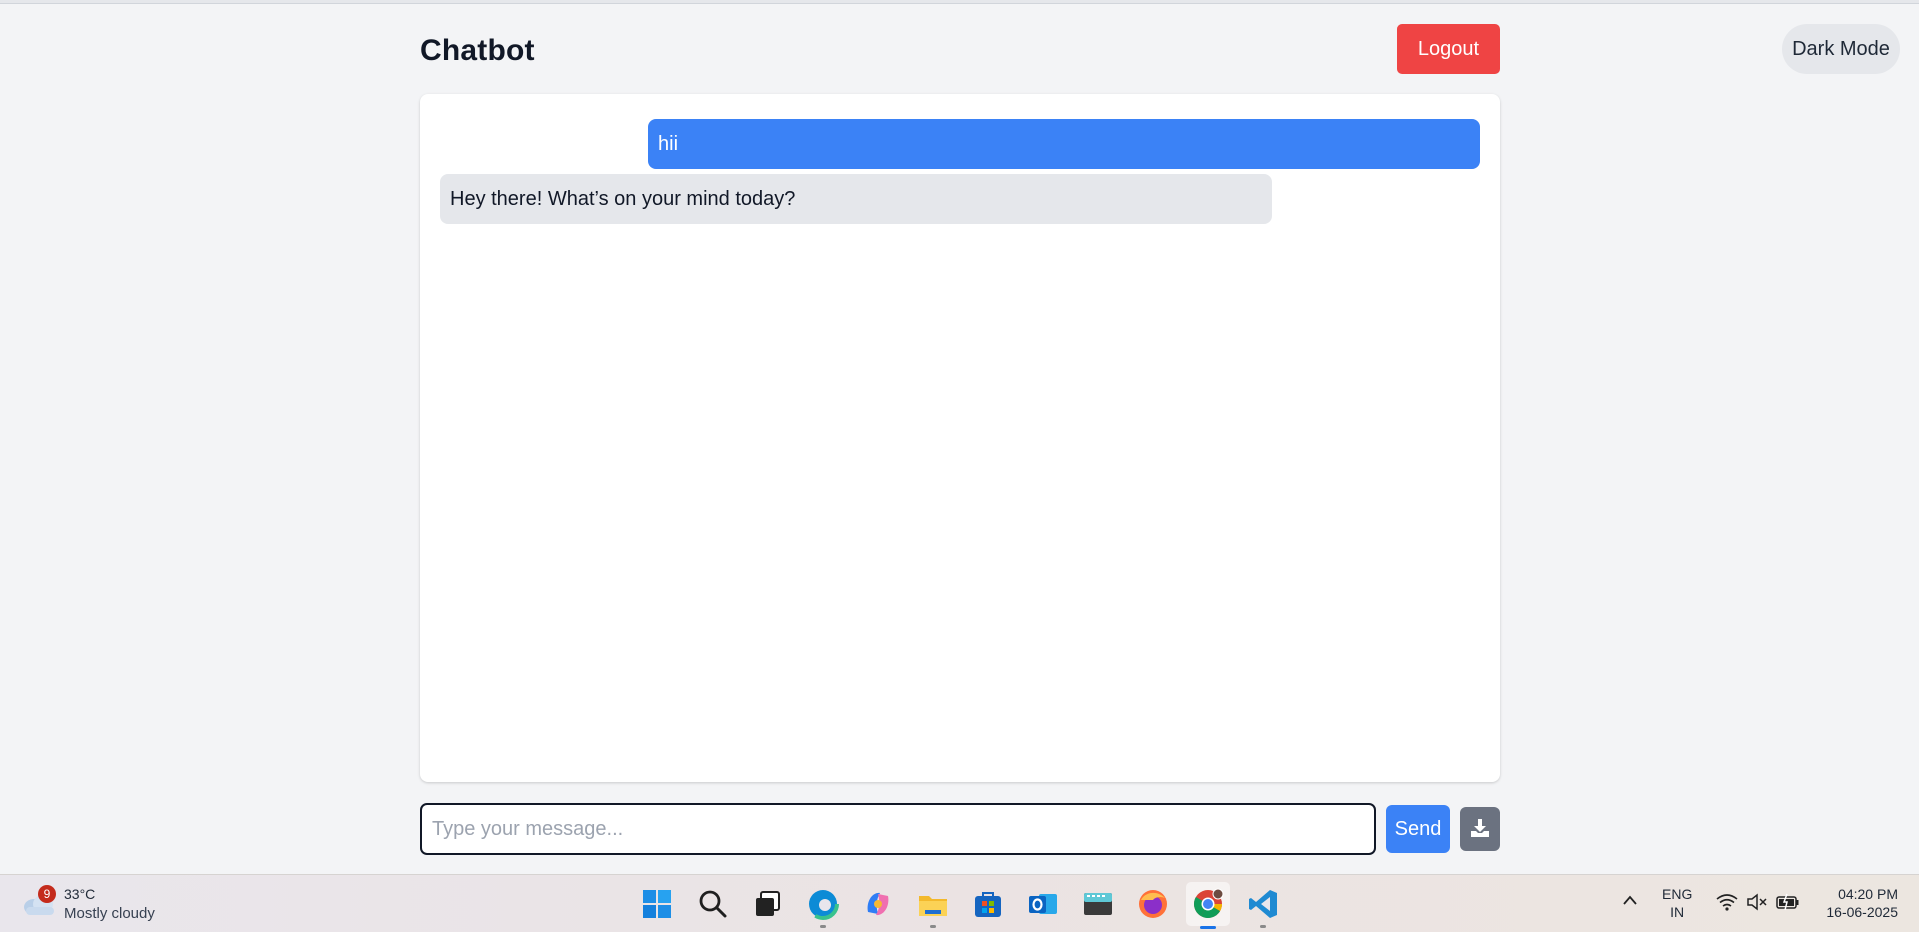 This screenshot has height=932, width=1919. I want to click on start-icon, so click(657, 904).